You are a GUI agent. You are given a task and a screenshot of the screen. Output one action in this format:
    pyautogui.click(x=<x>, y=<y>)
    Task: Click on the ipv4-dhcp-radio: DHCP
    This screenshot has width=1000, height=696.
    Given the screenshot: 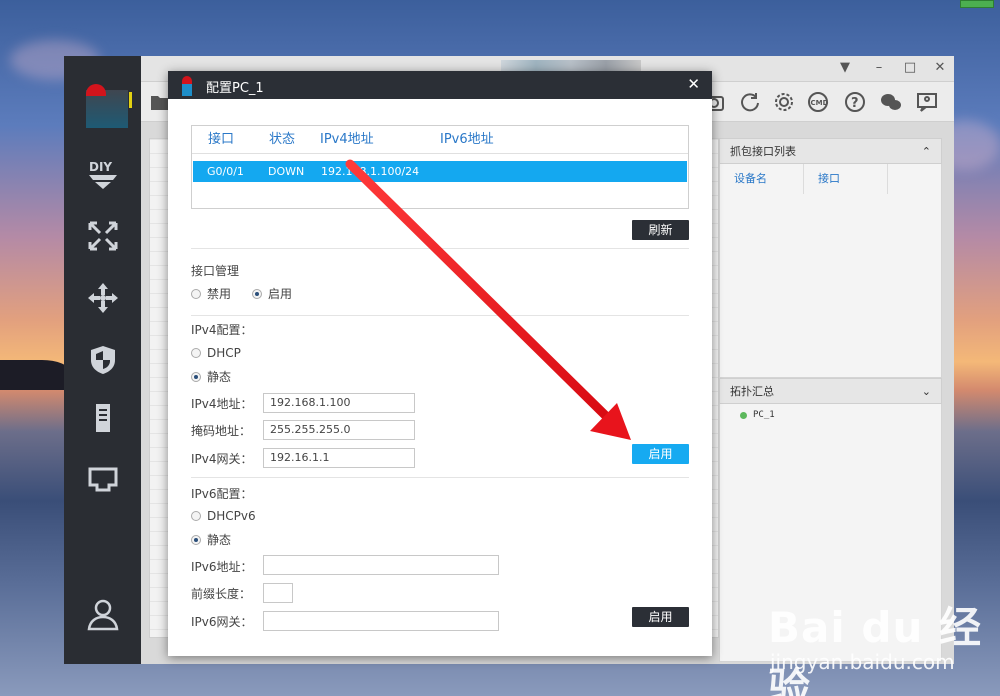 What is the action you would take?
    pyautogui.click(x=216, y=353)
    